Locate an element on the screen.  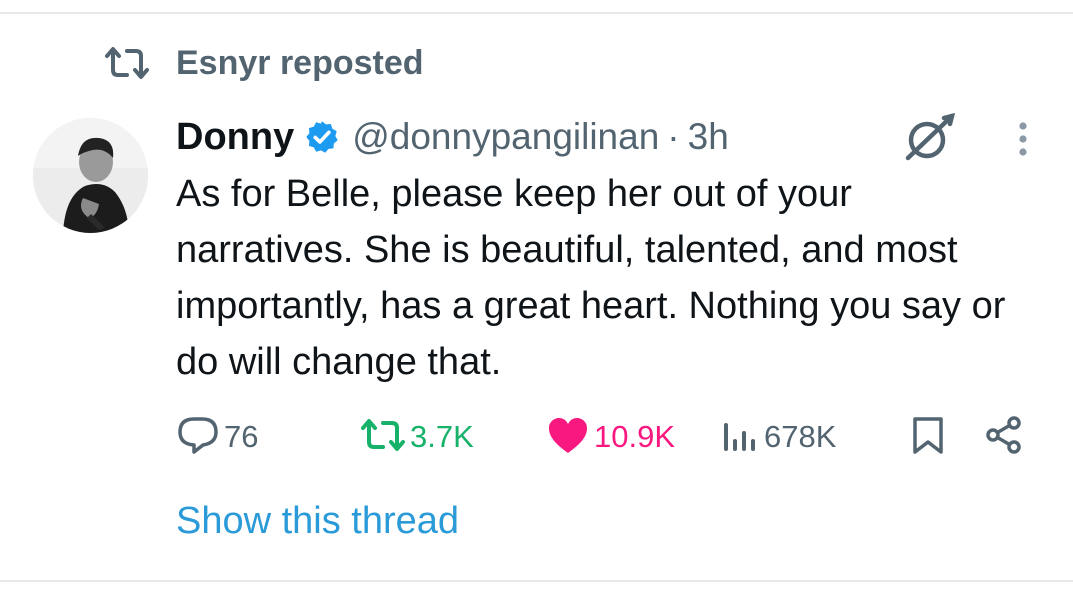
repost-button: 3.7K is located at coordinates (417, 437).